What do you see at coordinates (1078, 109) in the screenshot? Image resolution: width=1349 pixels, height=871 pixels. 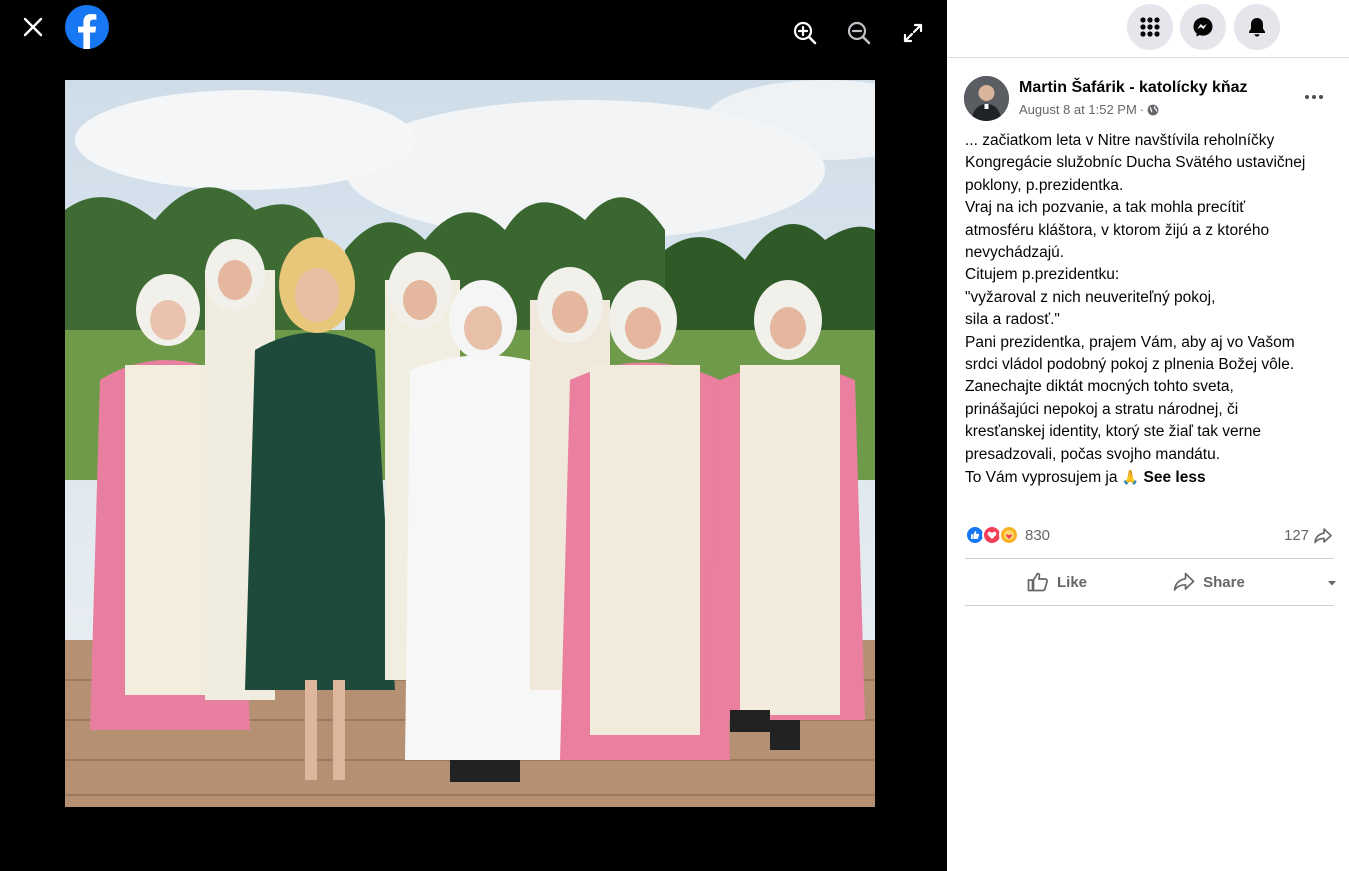 I see `post-timestamp: August 8 at 1:52 PM` at bounding box center [1078, 109].